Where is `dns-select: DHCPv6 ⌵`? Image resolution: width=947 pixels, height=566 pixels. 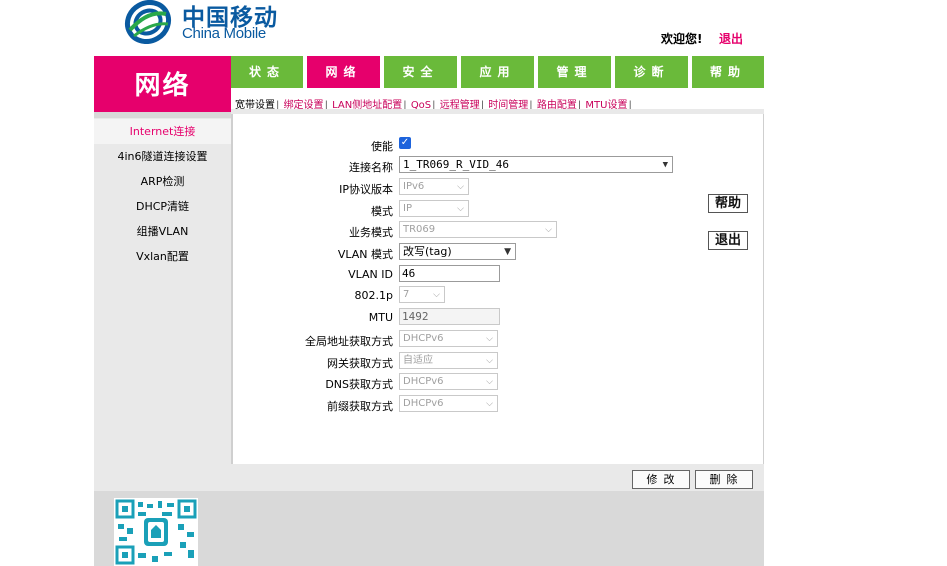
dns-select: DHCPv6 ⌵ is located at coordinates (448, 381).